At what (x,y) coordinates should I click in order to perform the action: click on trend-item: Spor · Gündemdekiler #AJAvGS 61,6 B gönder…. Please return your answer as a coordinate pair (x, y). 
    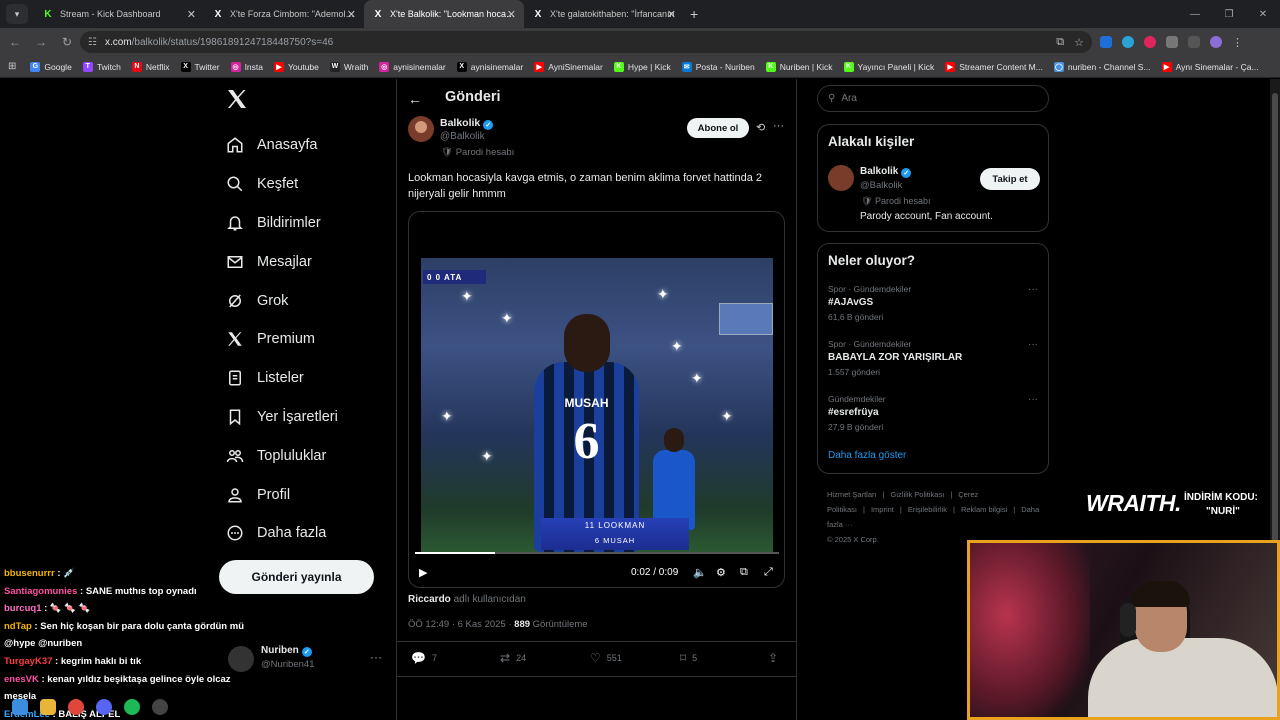
    Looking at the image, I should click on (933, 303).